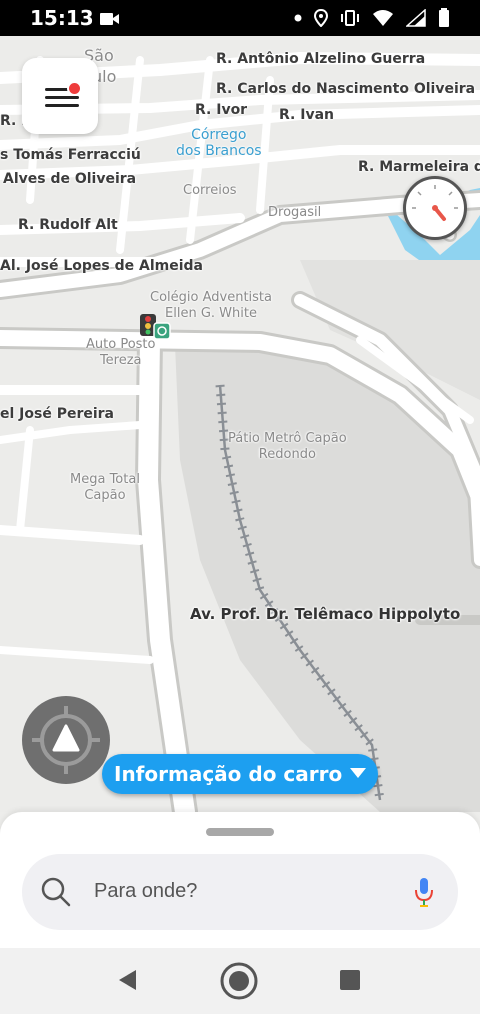 The width and height of the screenshot is (480, 1014). What do you see at coordinates (70, 179) in the screenshot?
I see `street-label: Alves de Oliveira` at bounding box center [70, 179].